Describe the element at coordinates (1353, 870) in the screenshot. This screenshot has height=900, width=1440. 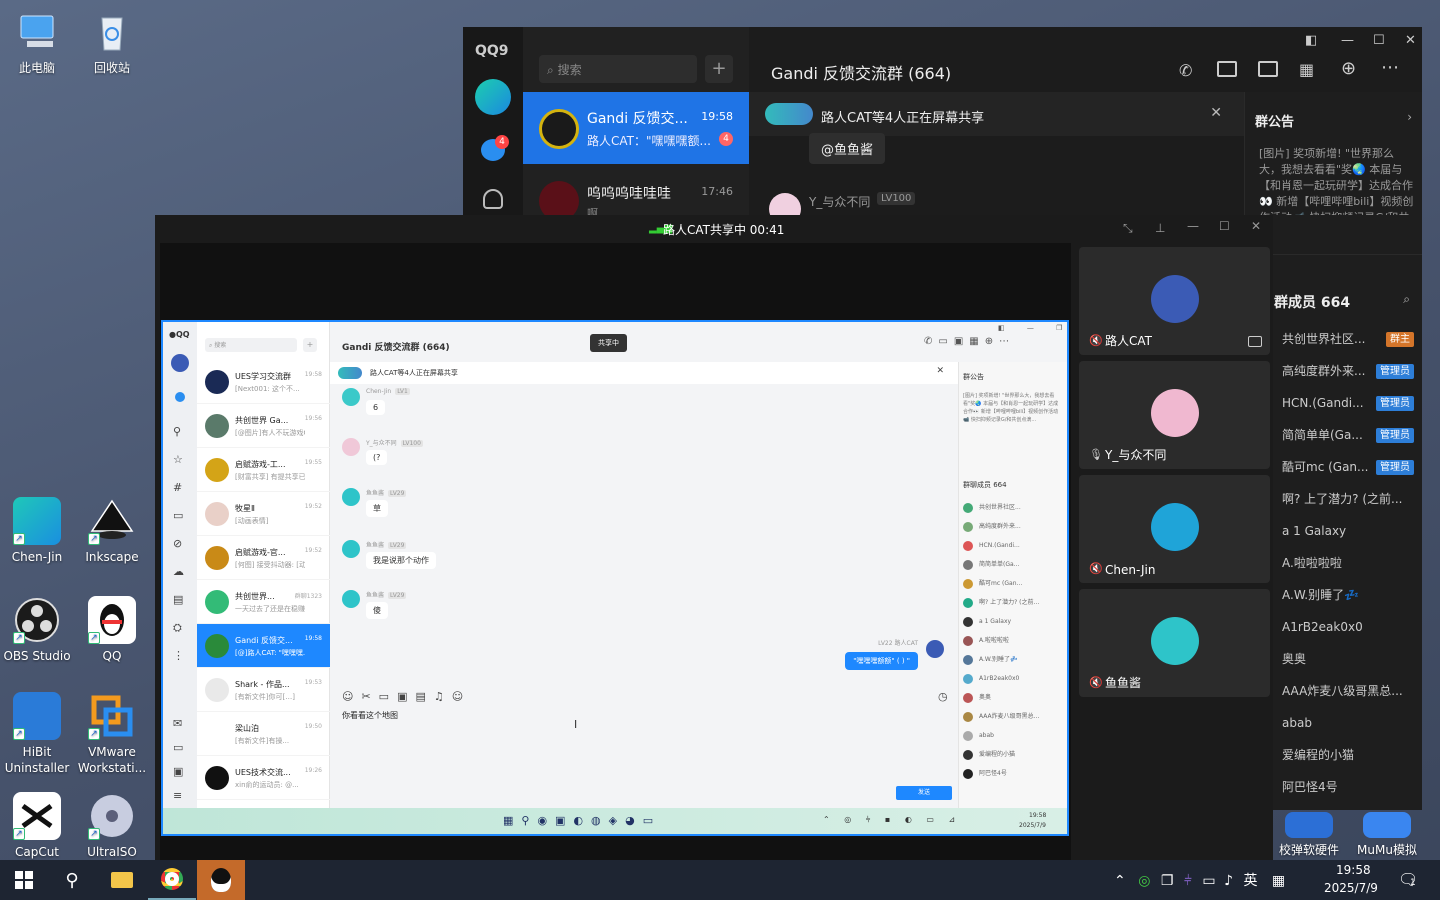
I see `clock-time: 19:58` at that location.